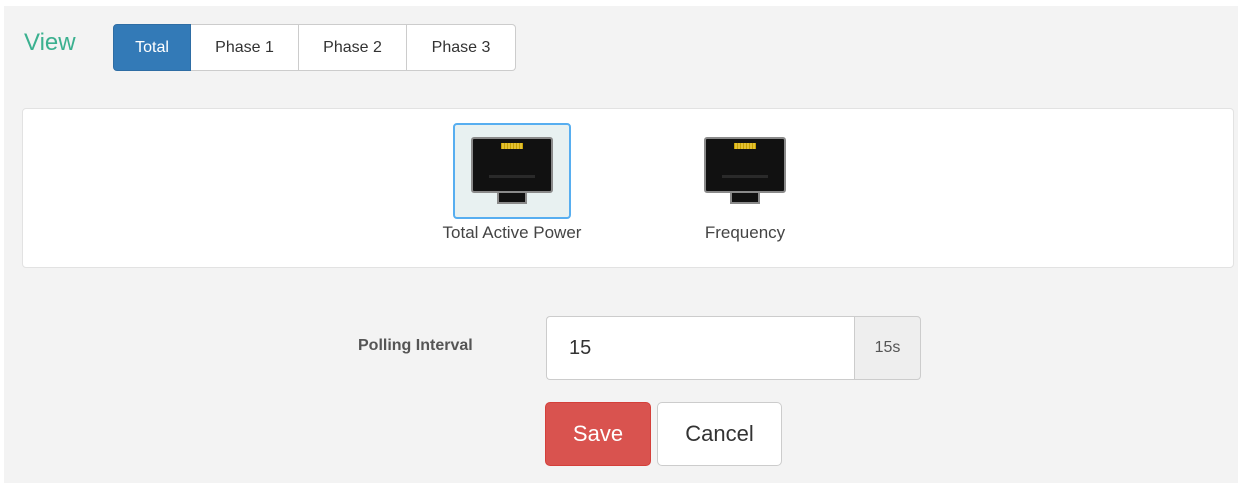 This screenshot has height=483, width=1238. I want to click on tab-phase-2: Phase 2, so click(353, 47).